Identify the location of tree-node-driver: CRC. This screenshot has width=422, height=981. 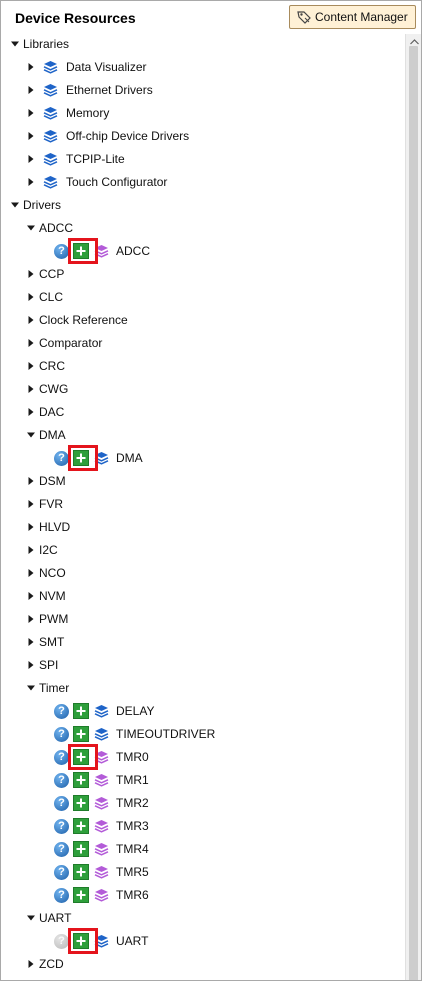
(46, 366).